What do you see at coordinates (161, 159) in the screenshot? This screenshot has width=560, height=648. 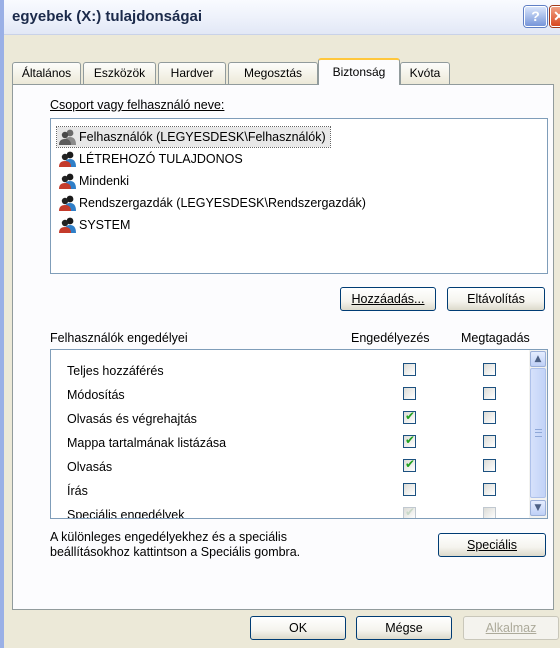 I see `user-name: LÉTREHOZÓ TULAJDONOS` at bounding box center [161, 159].